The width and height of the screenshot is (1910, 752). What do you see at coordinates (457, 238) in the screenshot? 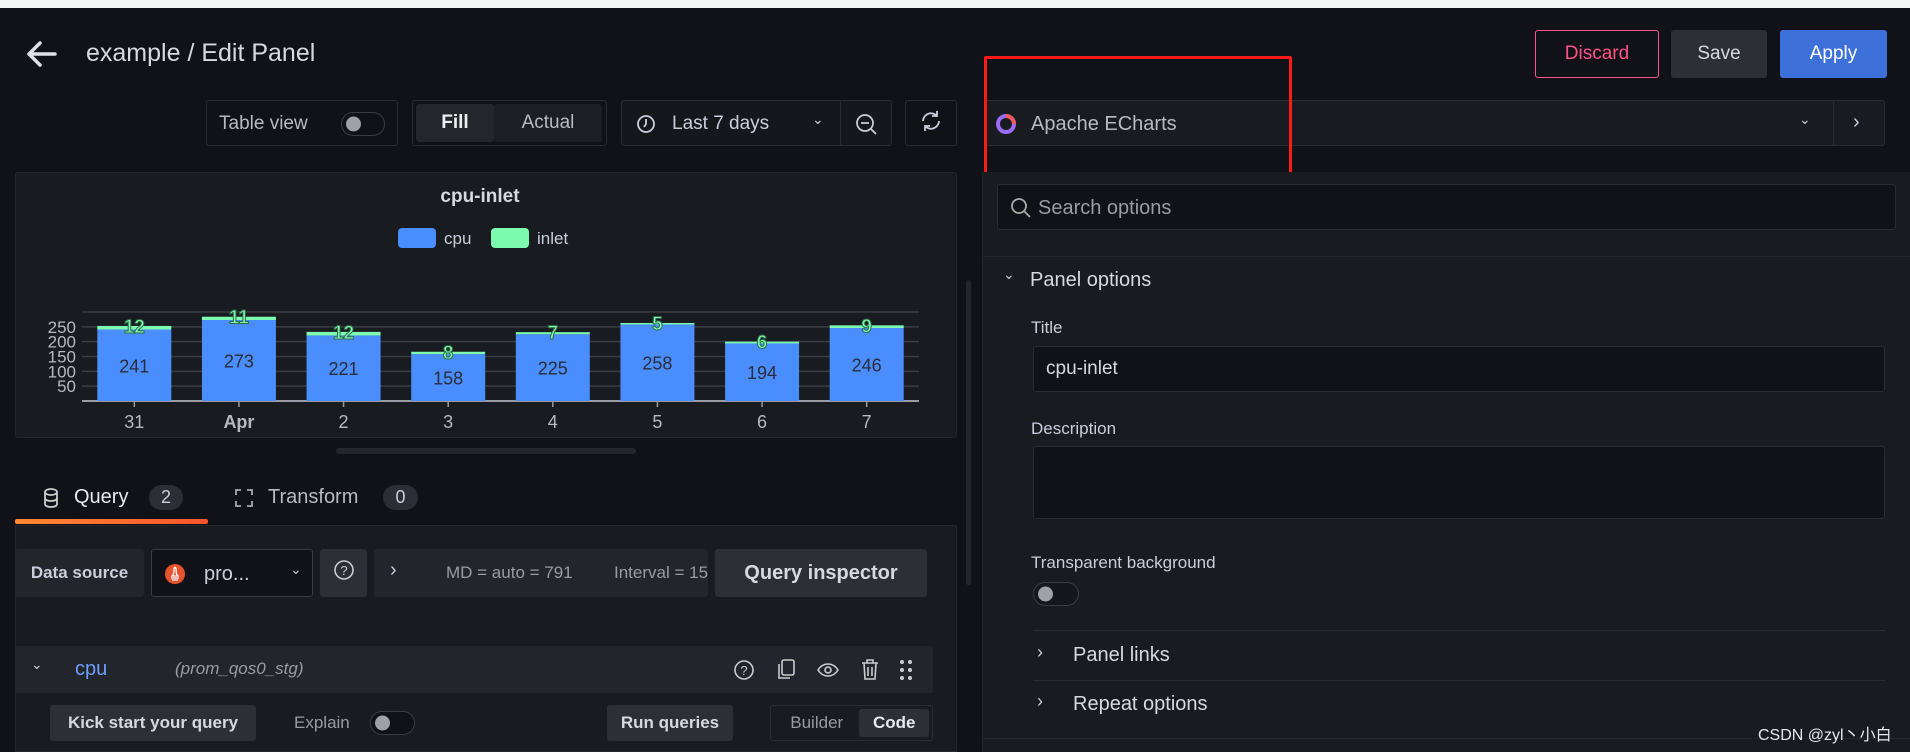
I see `legend-label-cpu: cpu` at bounding box center [457, 238].